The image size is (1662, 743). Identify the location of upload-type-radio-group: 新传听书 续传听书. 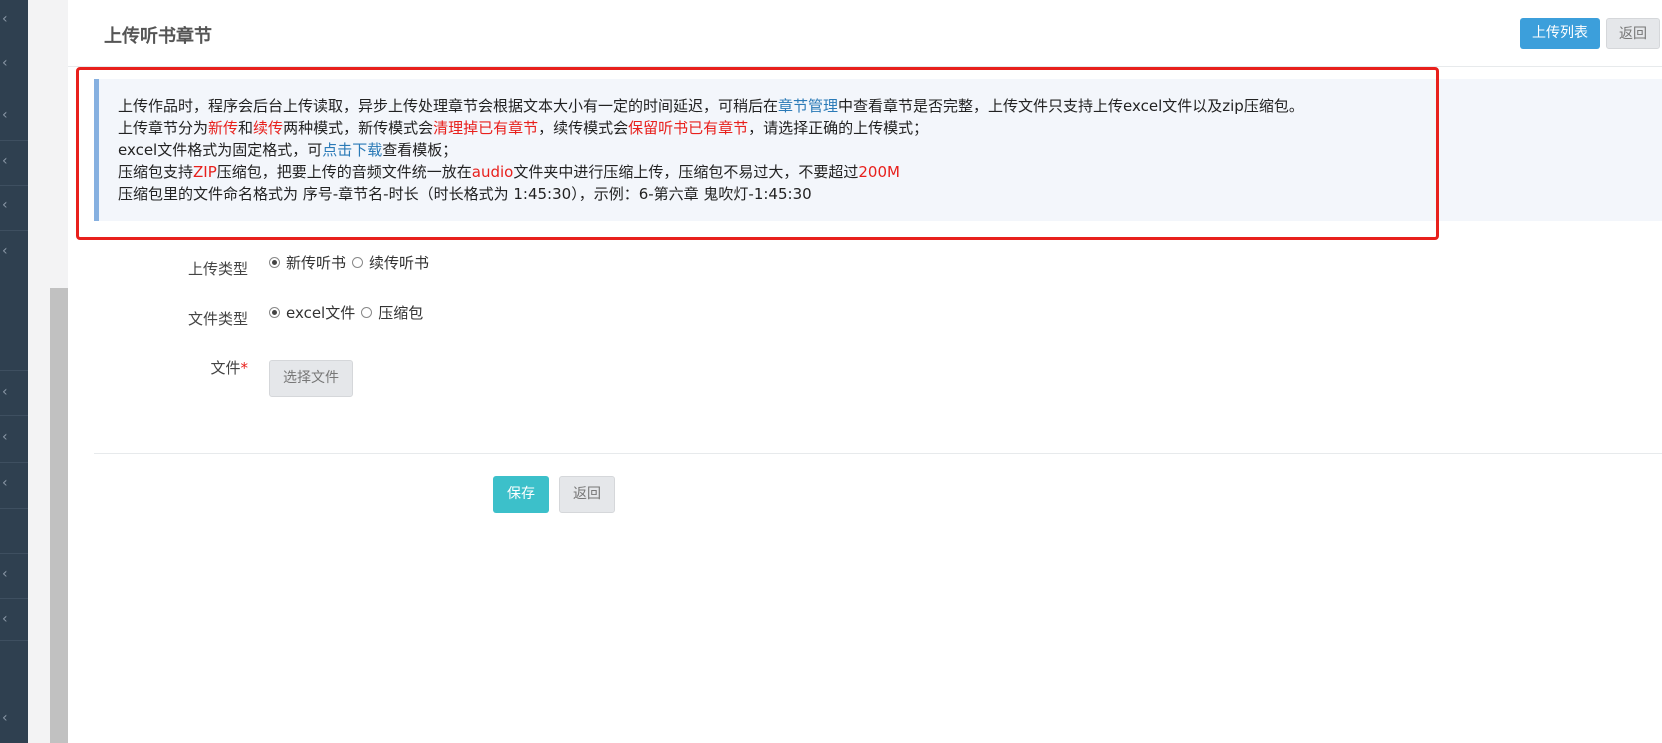
(352, 262).